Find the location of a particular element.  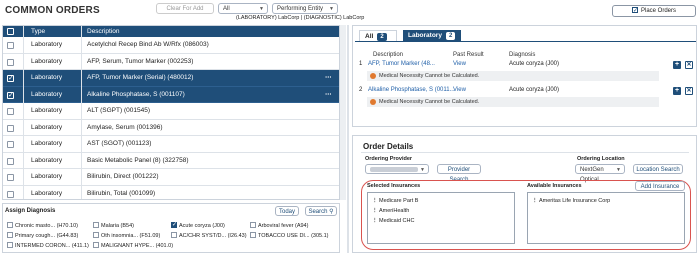

performing-entity-value: Performing Entity is located at coordinates (300, 9).